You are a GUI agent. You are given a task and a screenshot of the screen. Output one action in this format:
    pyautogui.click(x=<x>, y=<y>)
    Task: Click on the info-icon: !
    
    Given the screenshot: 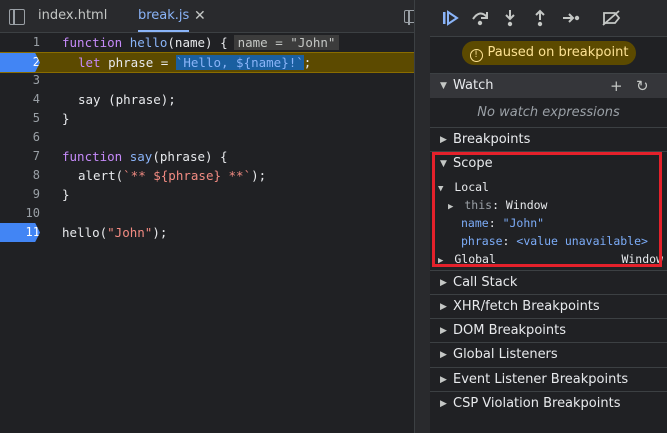 What is the action you would take?
    pyautogui.click(x=476, y=55)
    